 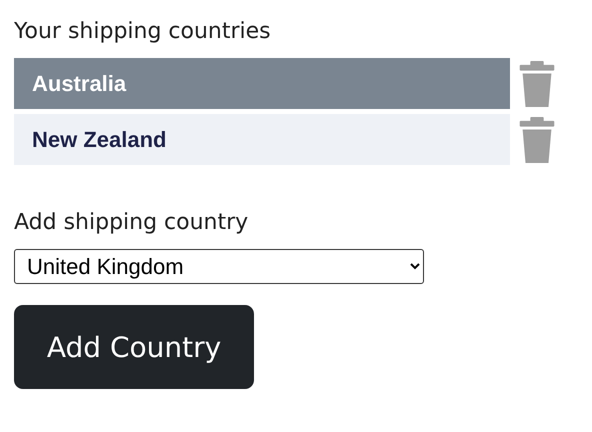 What do you see at coordinates (262, 83) in the screenshot?
I see `country-item: Australia` at bounding box center [262, 83].